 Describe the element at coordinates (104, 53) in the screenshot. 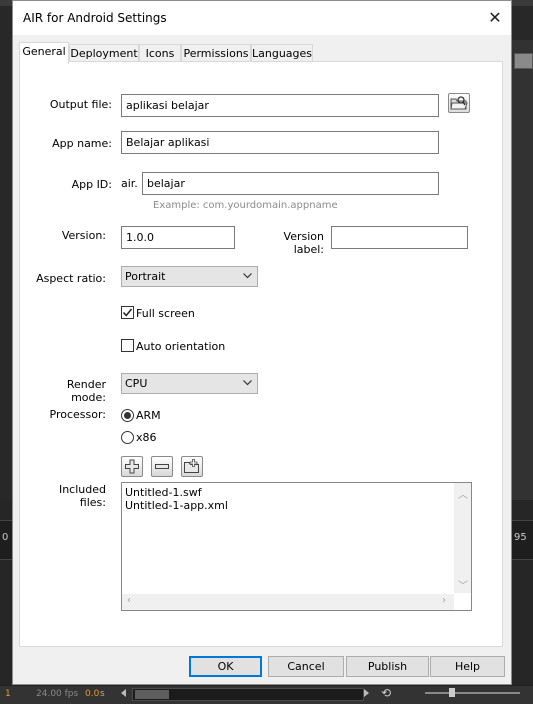

I see `tab-deployment: Deployment` at that location.